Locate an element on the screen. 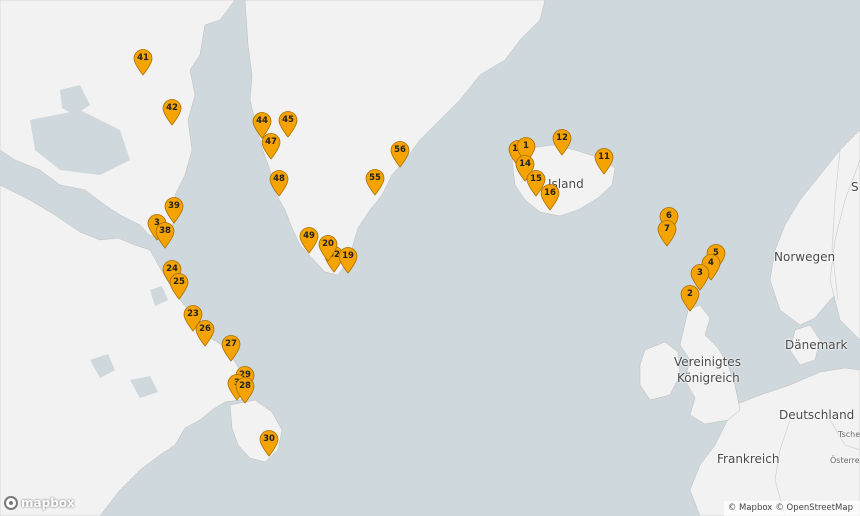  marker-label: 25 is located at coordinates (179, 282).